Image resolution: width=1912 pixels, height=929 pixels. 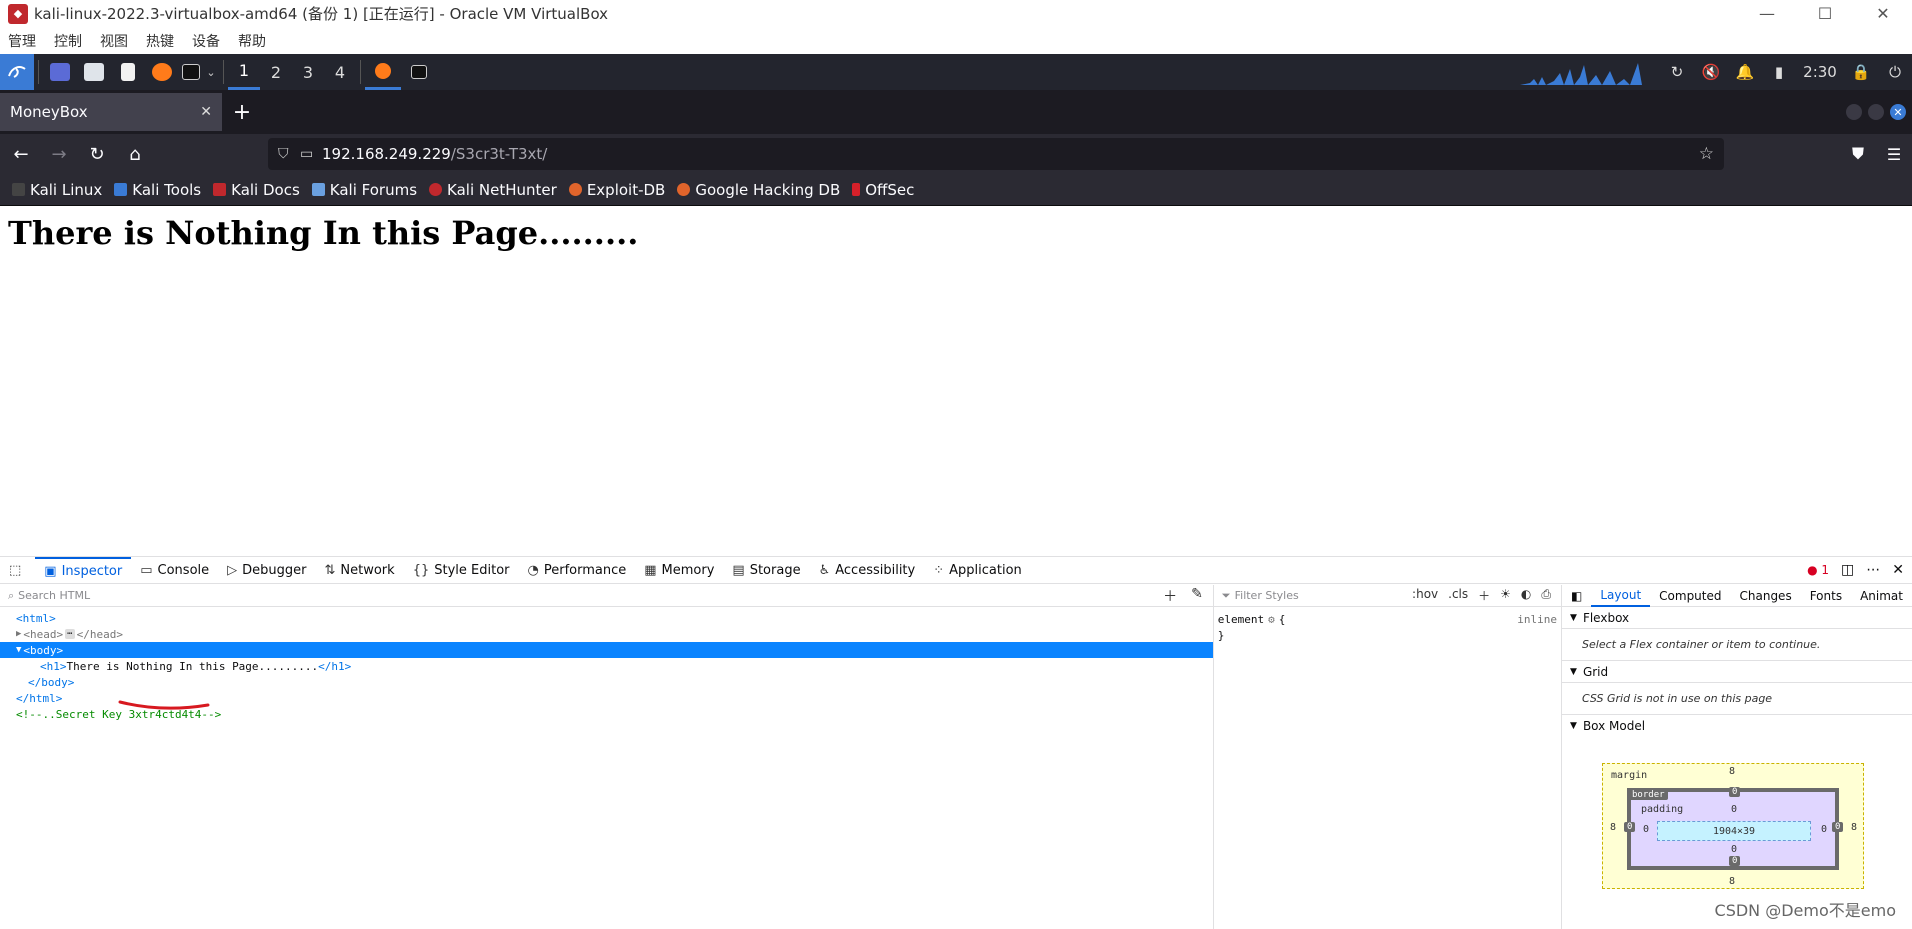 I want to click on eyedropper-icon: ✎, so click(x=1197, y=596).